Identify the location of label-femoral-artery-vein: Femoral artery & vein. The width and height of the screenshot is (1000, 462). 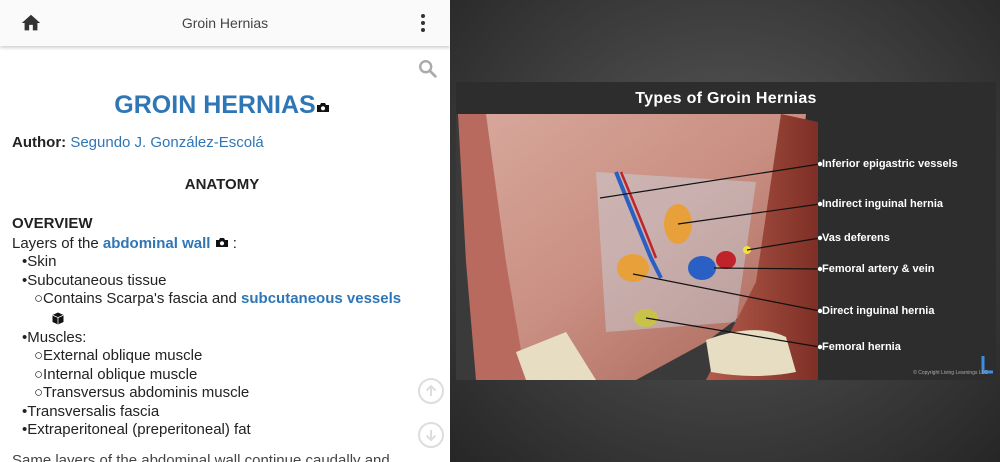
(878, 269).